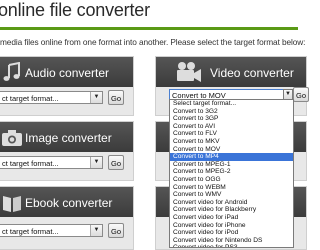 The image size is (320, 250). Describe the element at coordinates (231, 210) in the screenshot. I see `dropdown-option: Convert video for Blackberry` at that location.